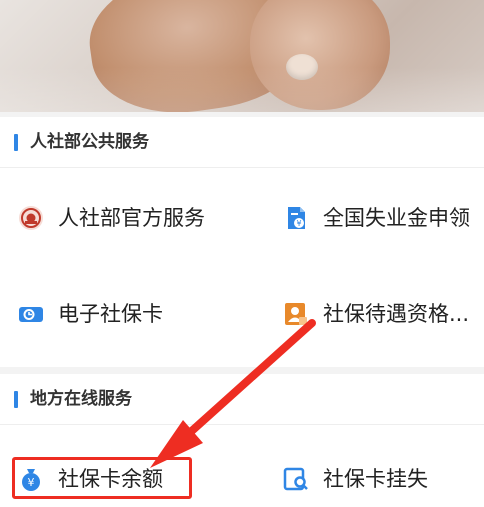  I want to click on service-item-label: 社保卡余额, so click(110, 479).